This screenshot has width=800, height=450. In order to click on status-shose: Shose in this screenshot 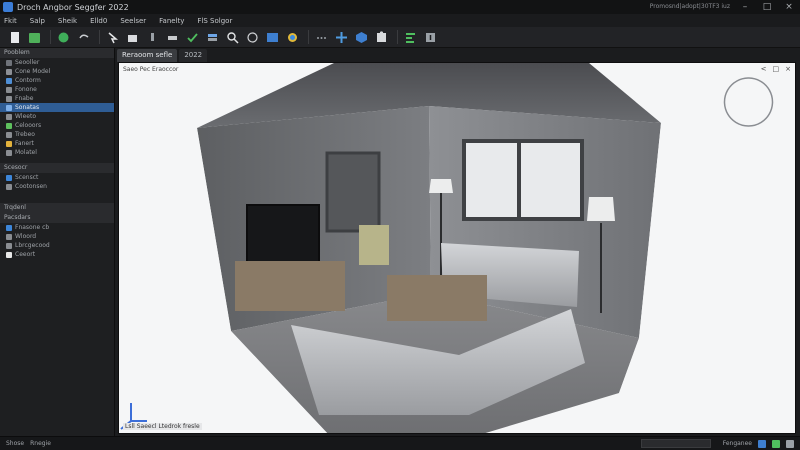, I will do `click(15, 443)`.